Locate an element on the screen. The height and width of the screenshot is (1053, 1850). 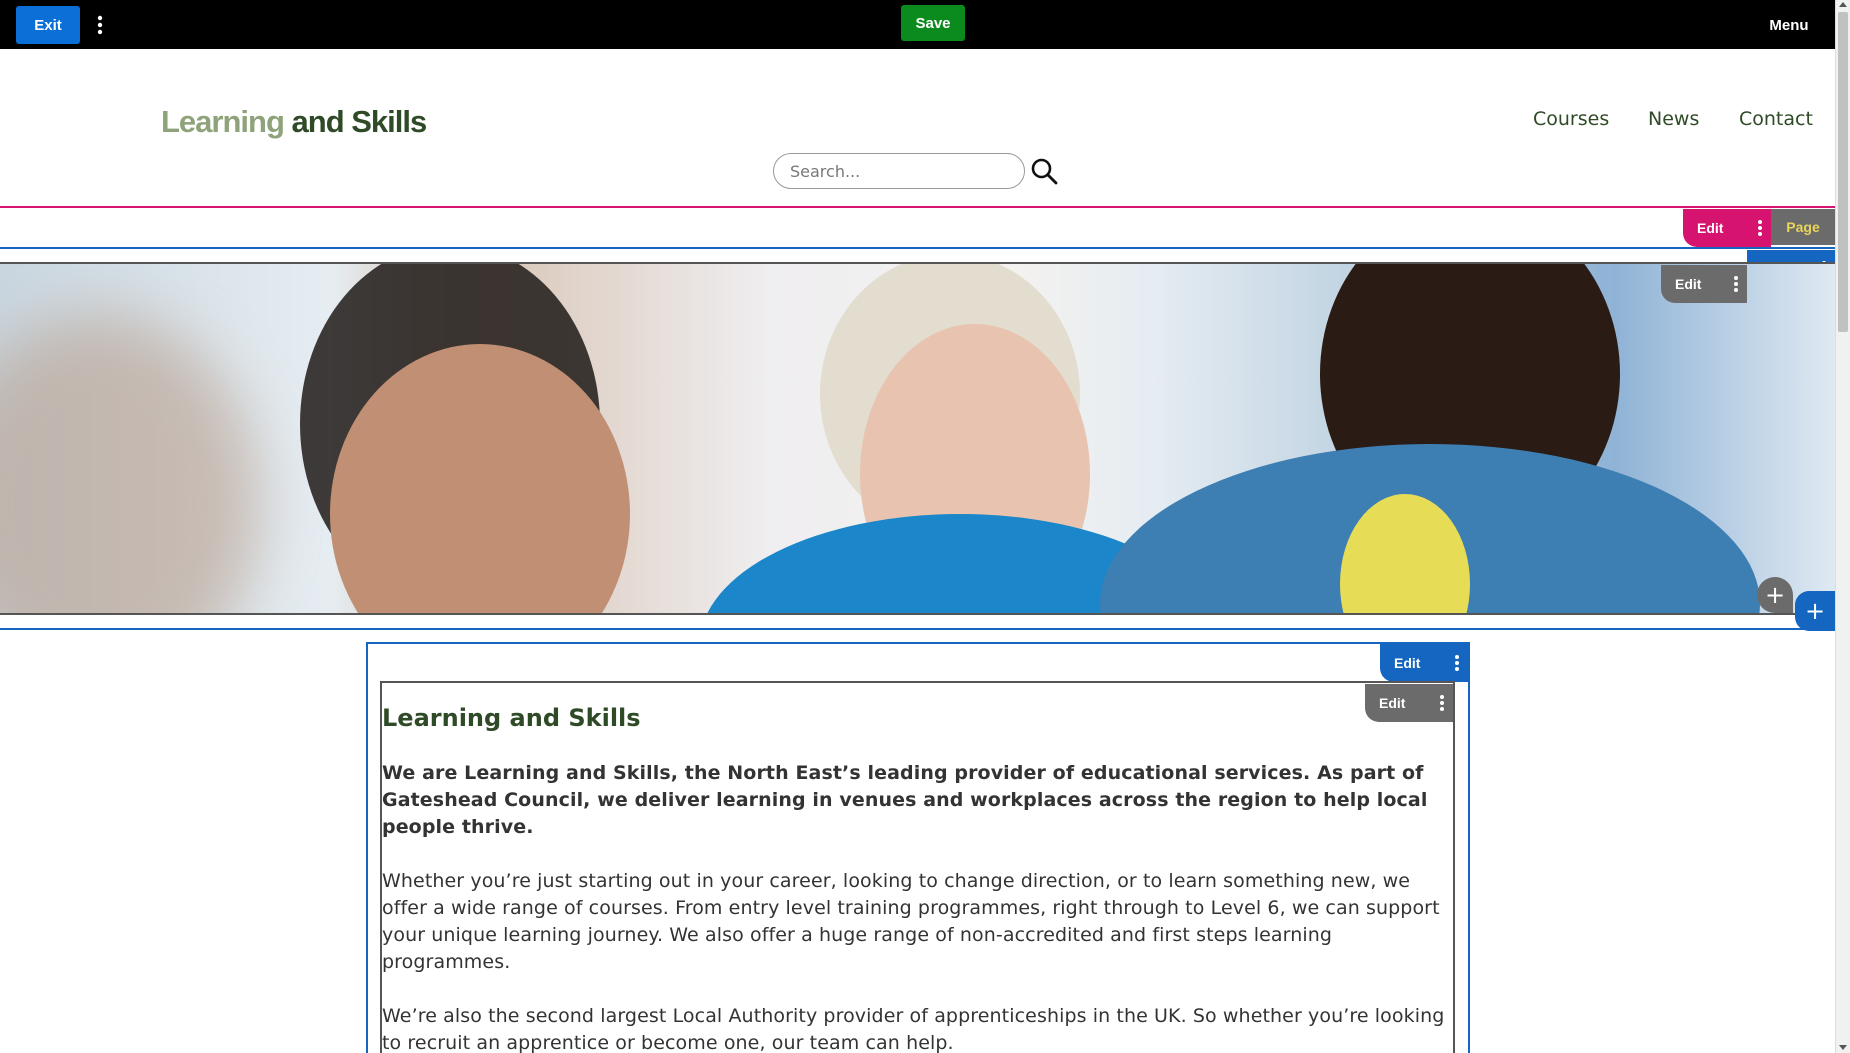
section-outline-blue is located at coordinates (917, 248).